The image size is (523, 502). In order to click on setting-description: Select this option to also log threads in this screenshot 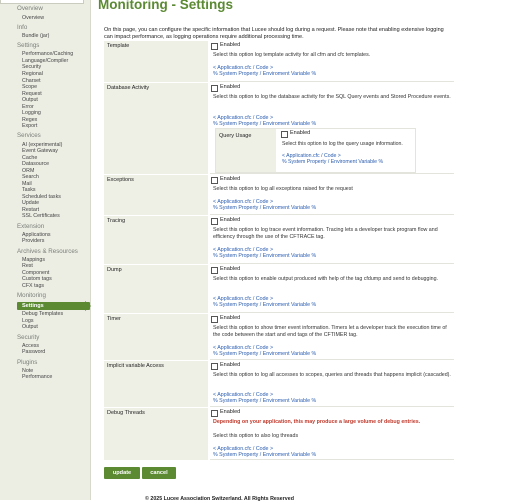, I will do `click(256, 436)`.